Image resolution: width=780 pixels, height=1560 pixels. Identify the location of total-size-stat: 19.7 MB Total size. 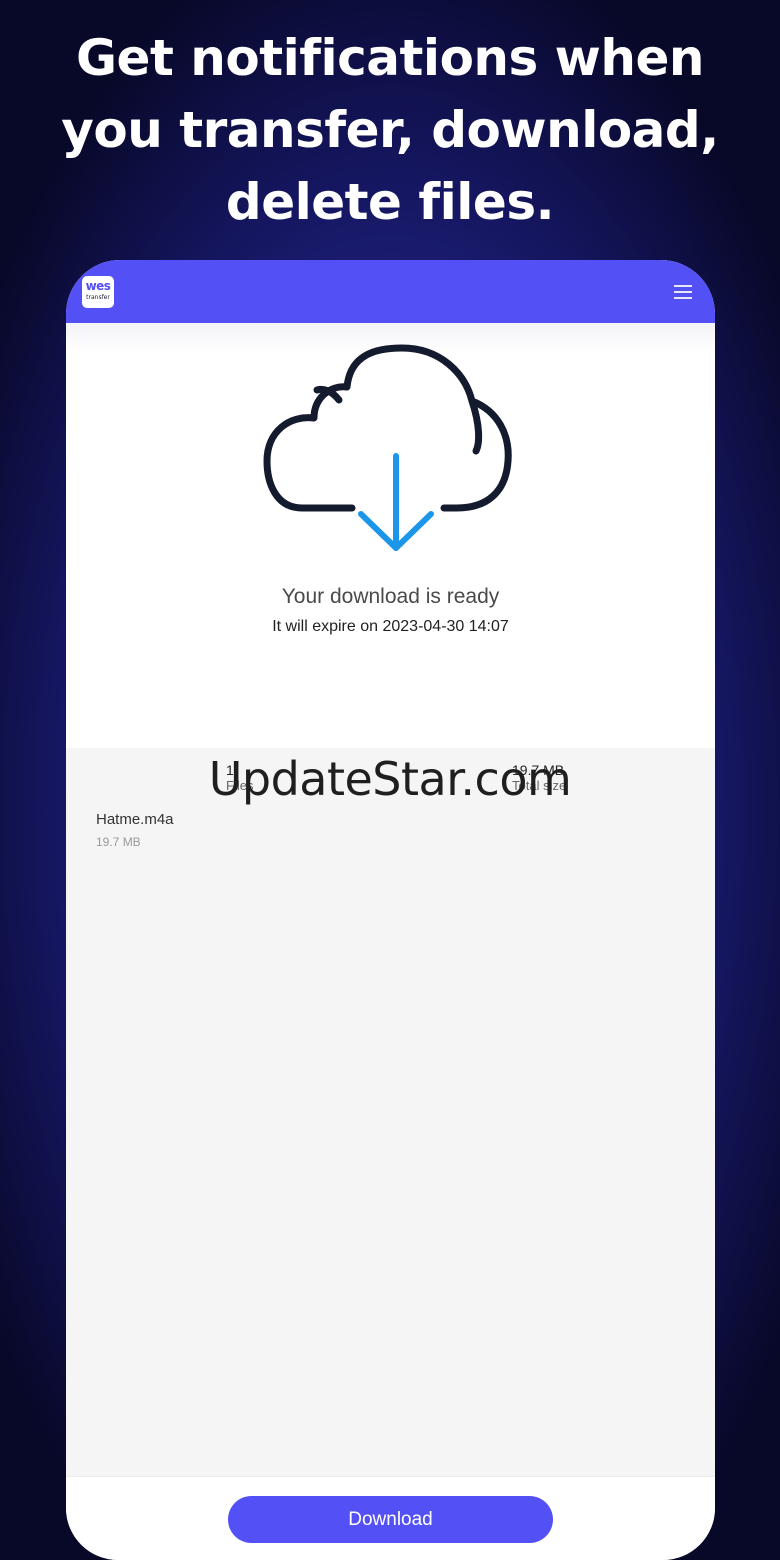
(539, 777).